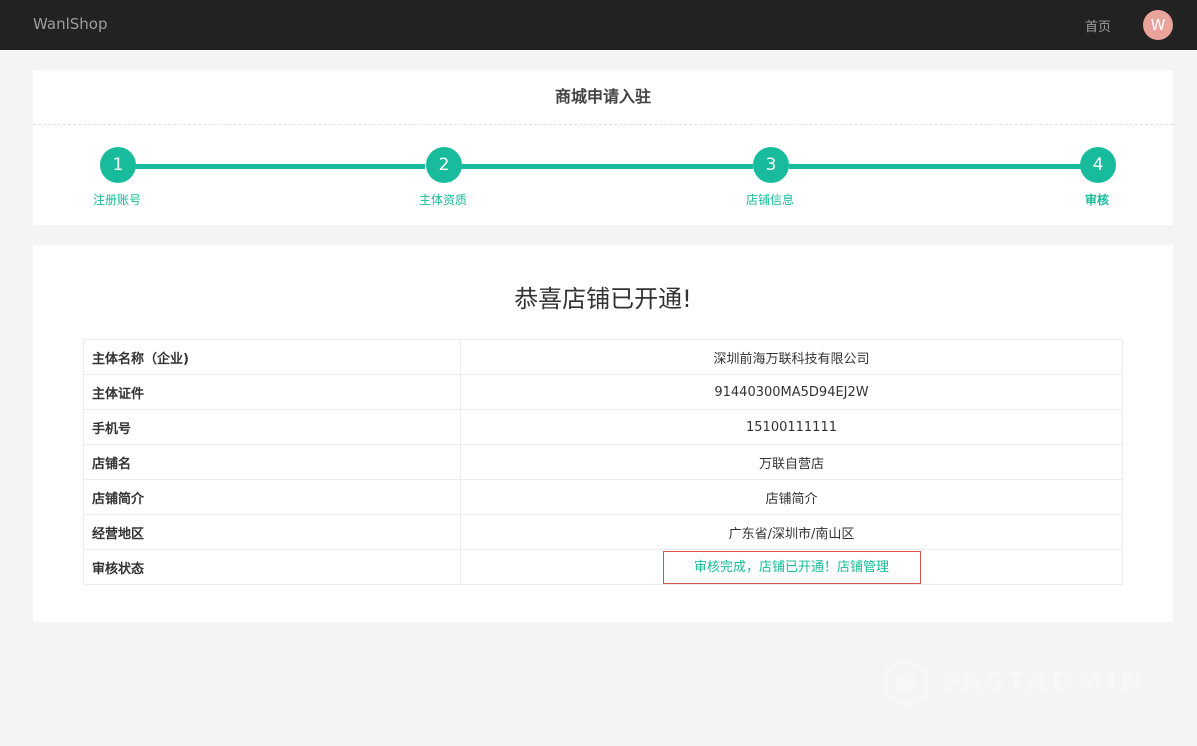 The image size is (1197, 746). I want to click on table-row: 审核状态 审核完成，店铺已开通！店铺管理, so click(603, 567).